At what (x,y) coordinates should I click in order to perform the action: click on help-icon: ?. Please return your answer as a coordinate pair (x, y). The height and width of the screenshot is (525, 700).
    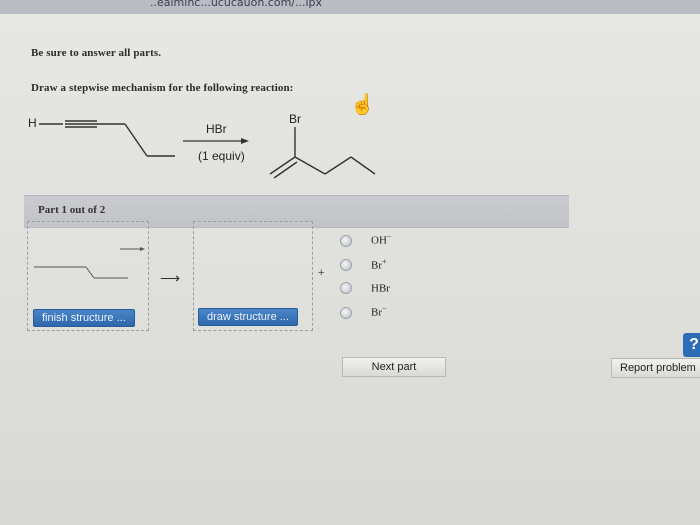
    Looking at the image, I should click on (691, 345).